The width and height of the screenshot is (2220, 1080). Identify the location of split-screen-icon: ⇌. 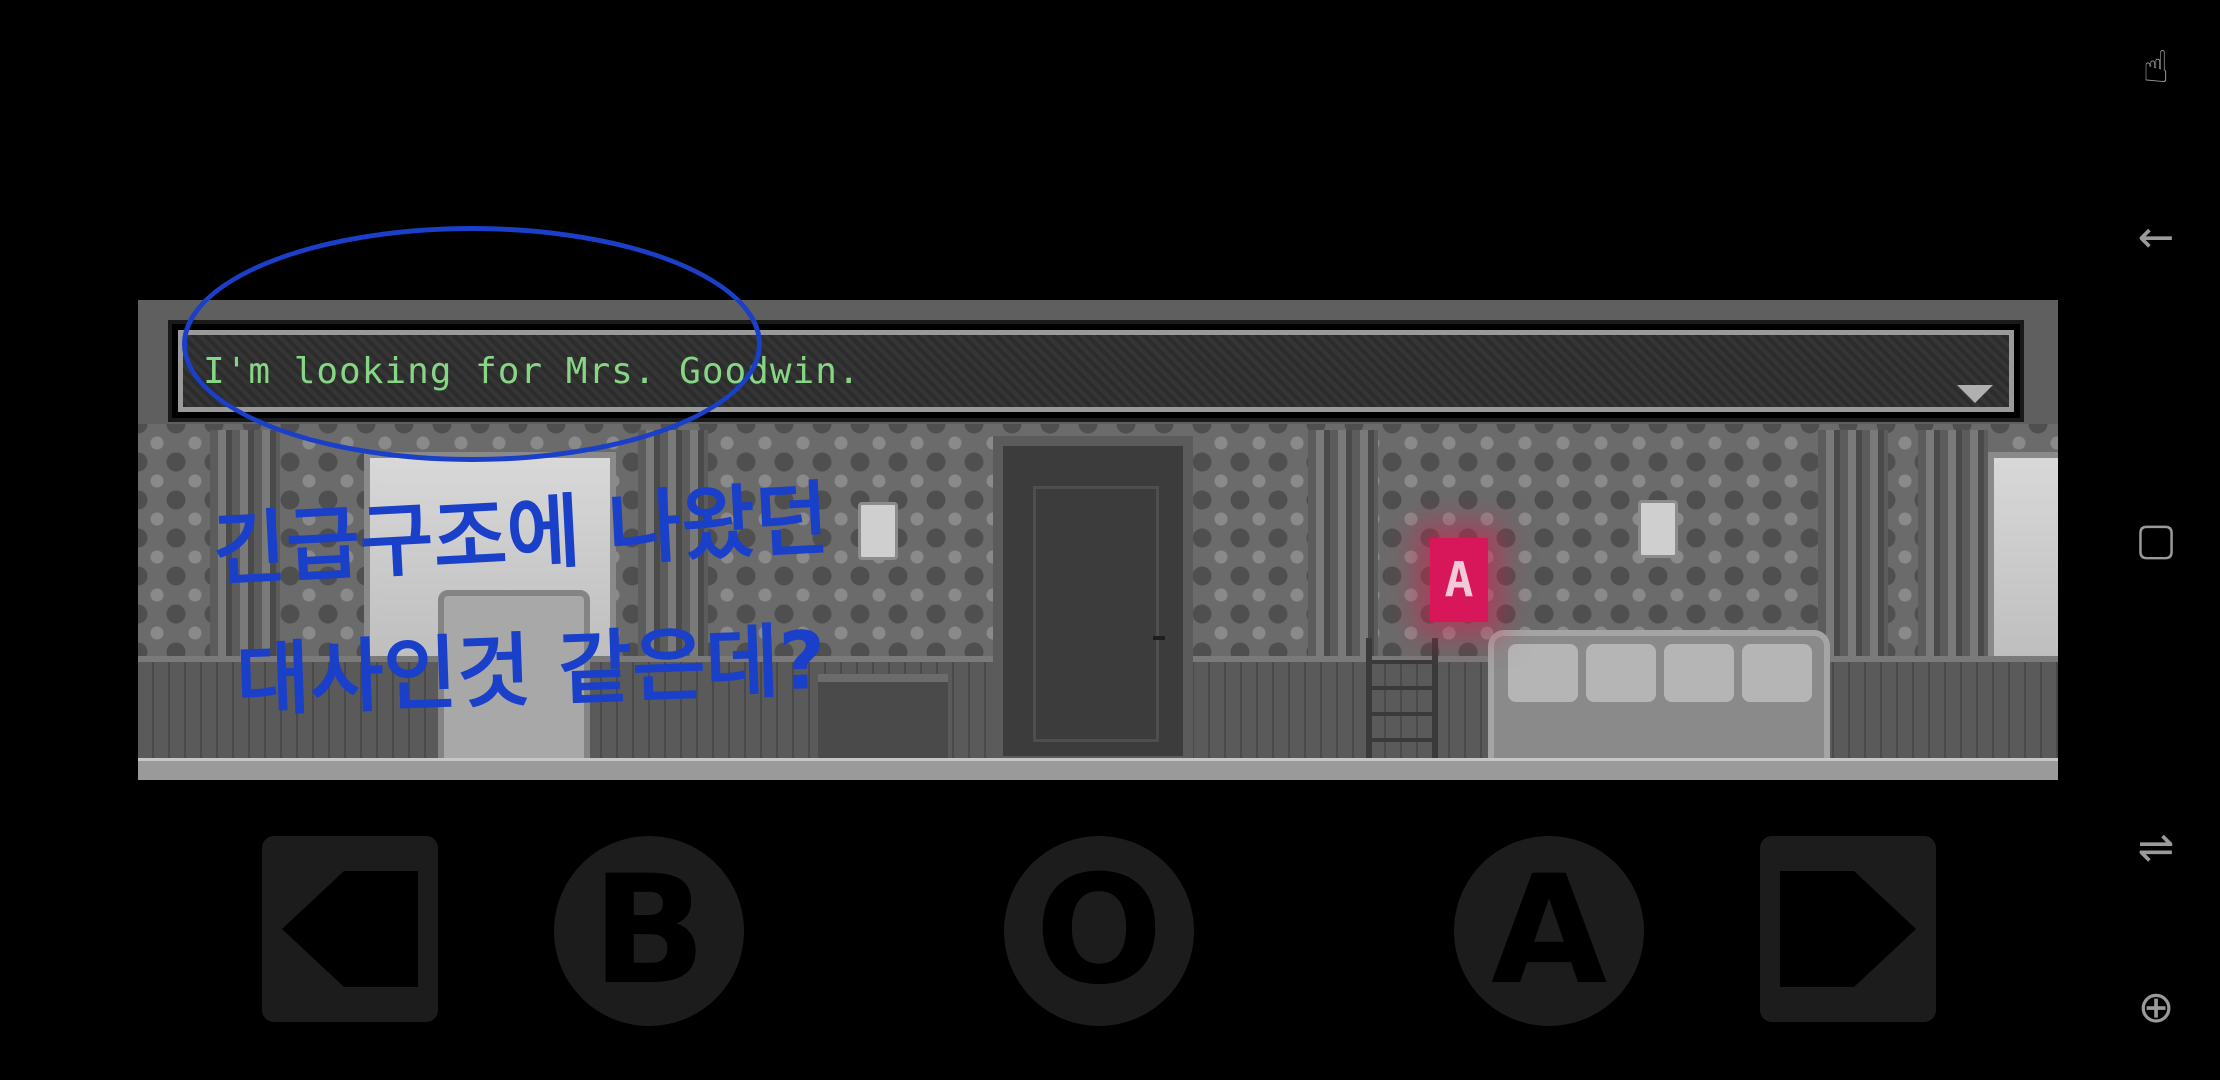
(2156, 848).